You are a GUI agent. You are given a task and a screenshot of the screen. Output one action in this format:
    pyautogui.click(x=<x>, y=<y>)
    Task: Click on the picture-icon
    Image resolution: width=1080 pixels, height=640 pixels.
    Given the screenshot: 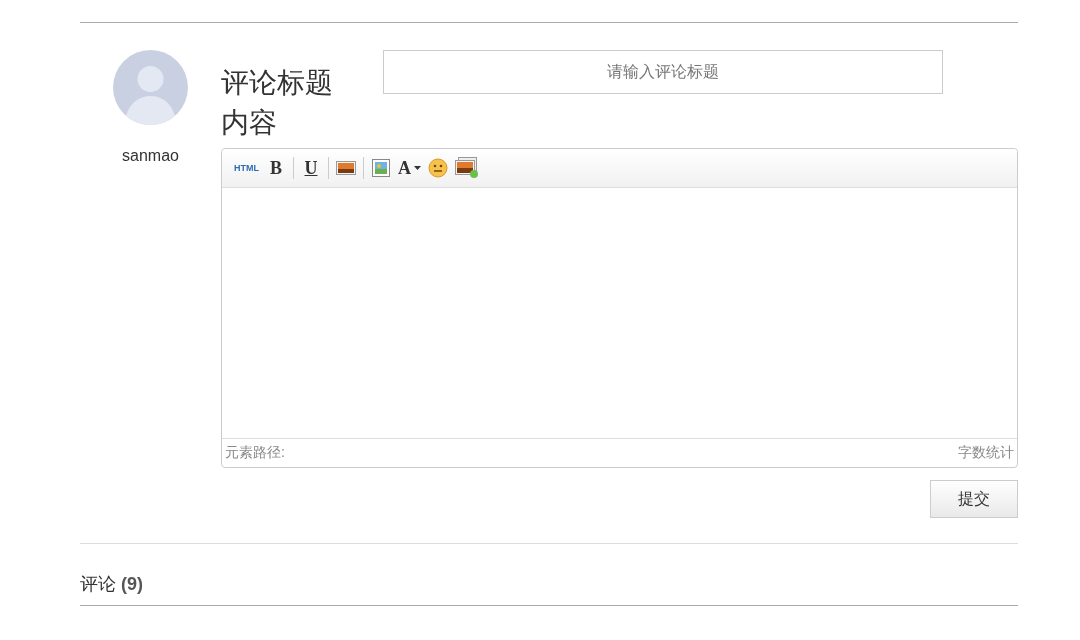 What is the action you would take?
    pyautogui.click(x=381, y=168)
    